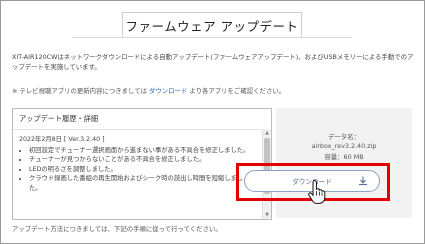  What do you see at coordinates (267, 215) in the screenshot?
I see `scroll-down-icon: ▼` at bounding box center [267, 215].